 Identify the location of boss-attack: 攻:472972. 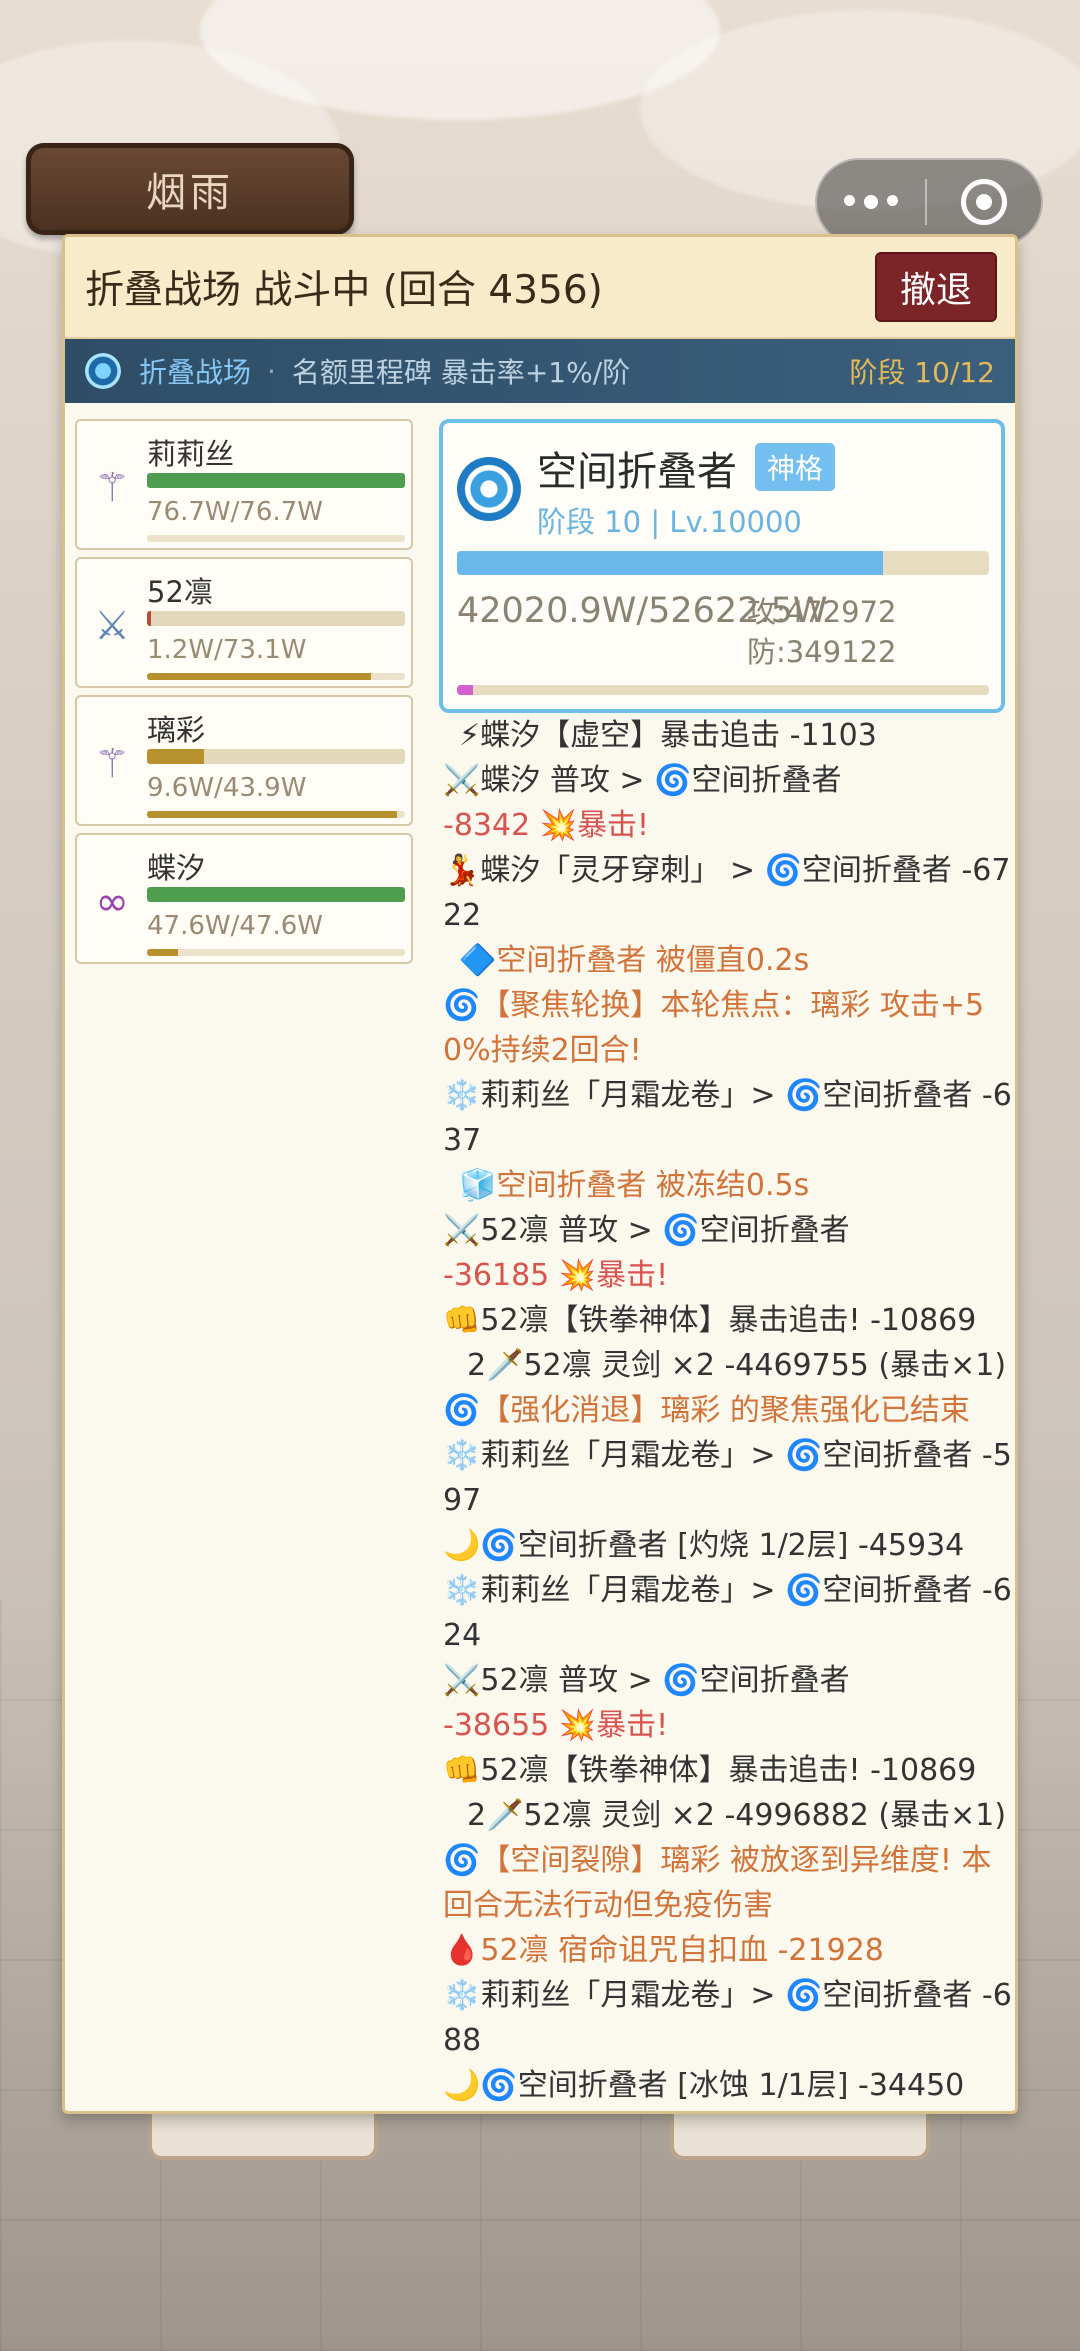
(822, 612).